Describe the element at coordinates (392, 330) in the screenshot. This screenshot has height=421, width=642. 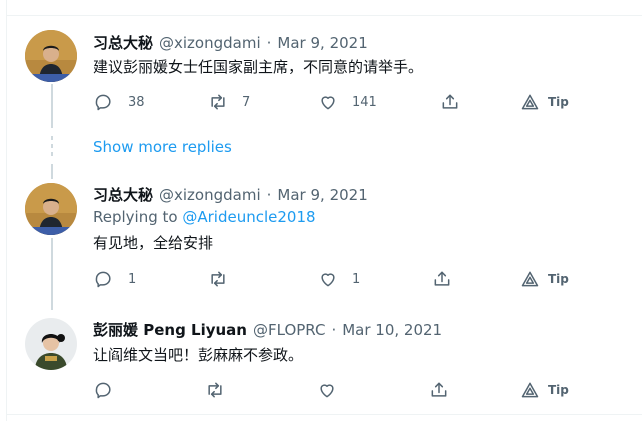
I see `timestamp: Mar 10, 2021` at that location.